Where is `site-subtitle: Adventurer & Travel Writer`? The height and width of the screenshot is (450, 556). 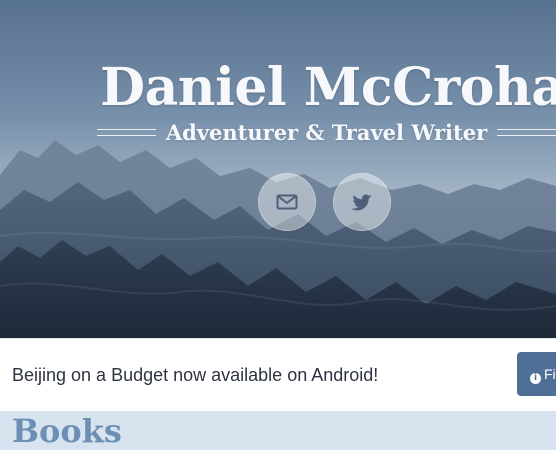 site-subtitle: Adventurer & Travel Writer is located at coordinates (326, 132).